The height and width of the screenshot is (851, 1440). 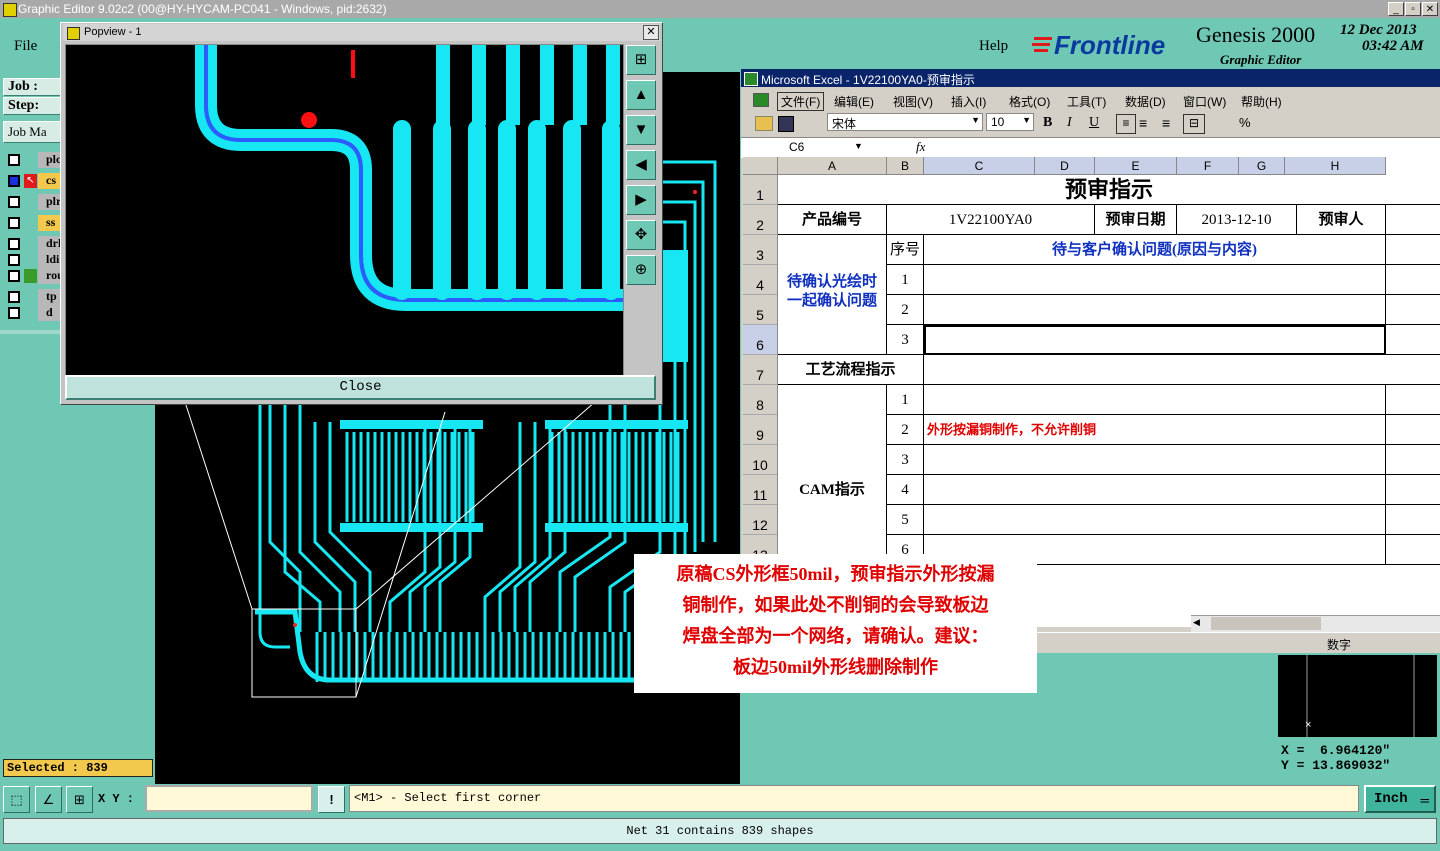 I want to click on row-header: 8, so click(x=760, y=400).